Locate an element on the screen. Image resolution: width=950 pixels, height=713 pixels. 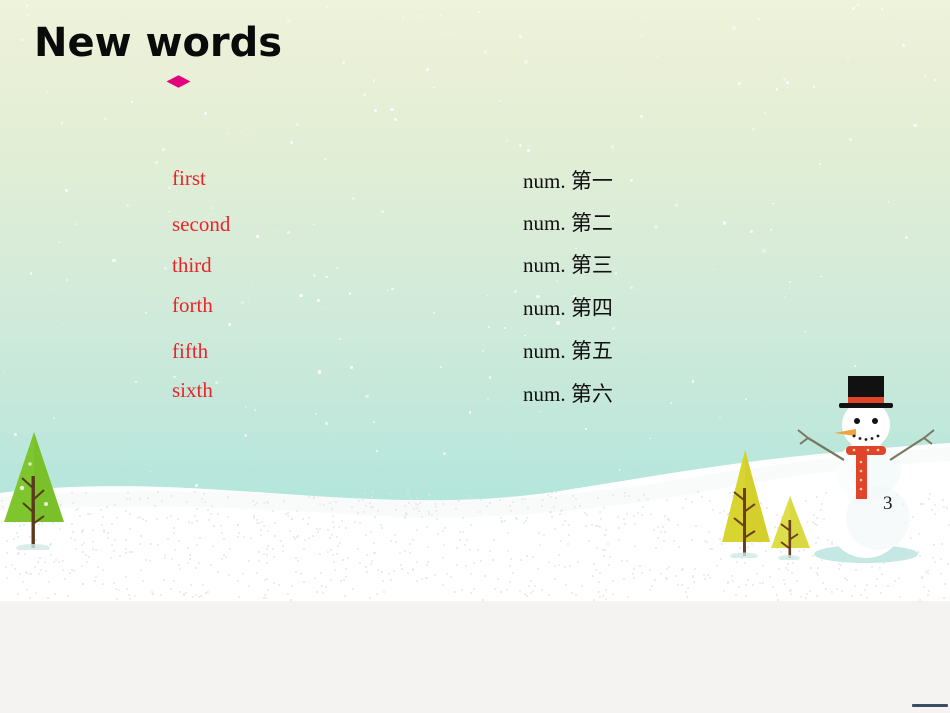
vocab-translation: num. 第二 is located at coordinates (568, 223).